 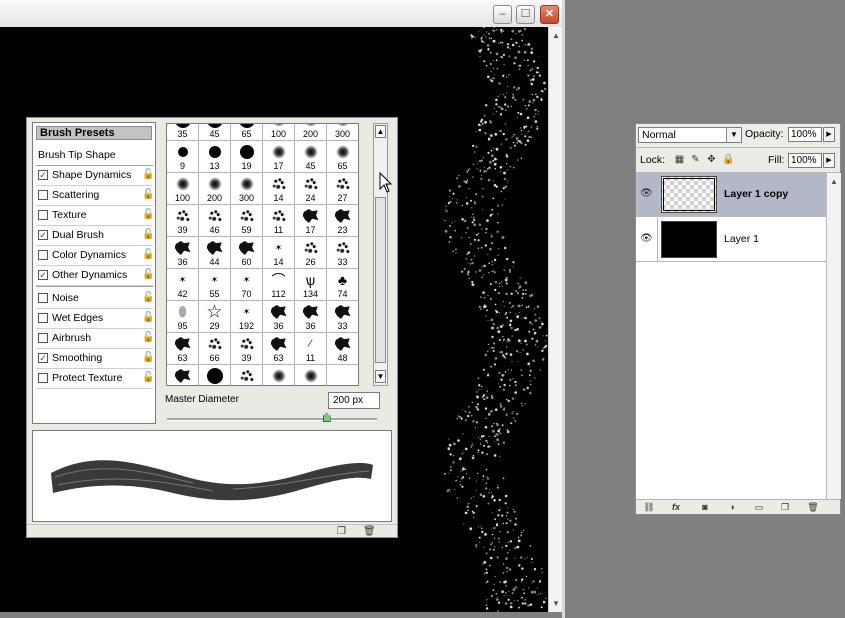 I want to click on brush-preset: 200, so click(x=215, y=189).